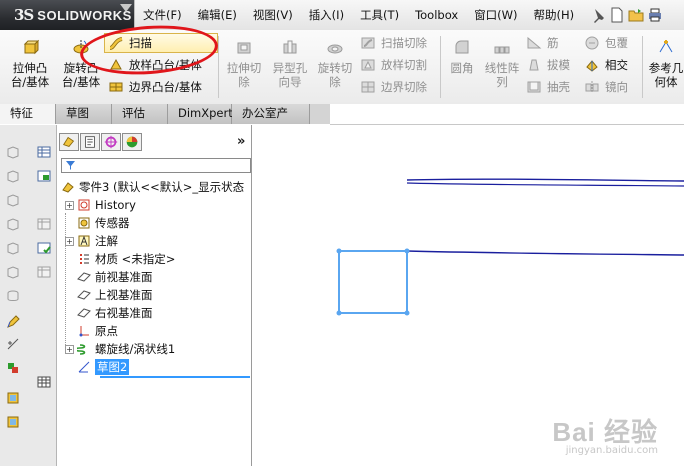  I want to click on sweep-button: 扫描, so click(130, 43).